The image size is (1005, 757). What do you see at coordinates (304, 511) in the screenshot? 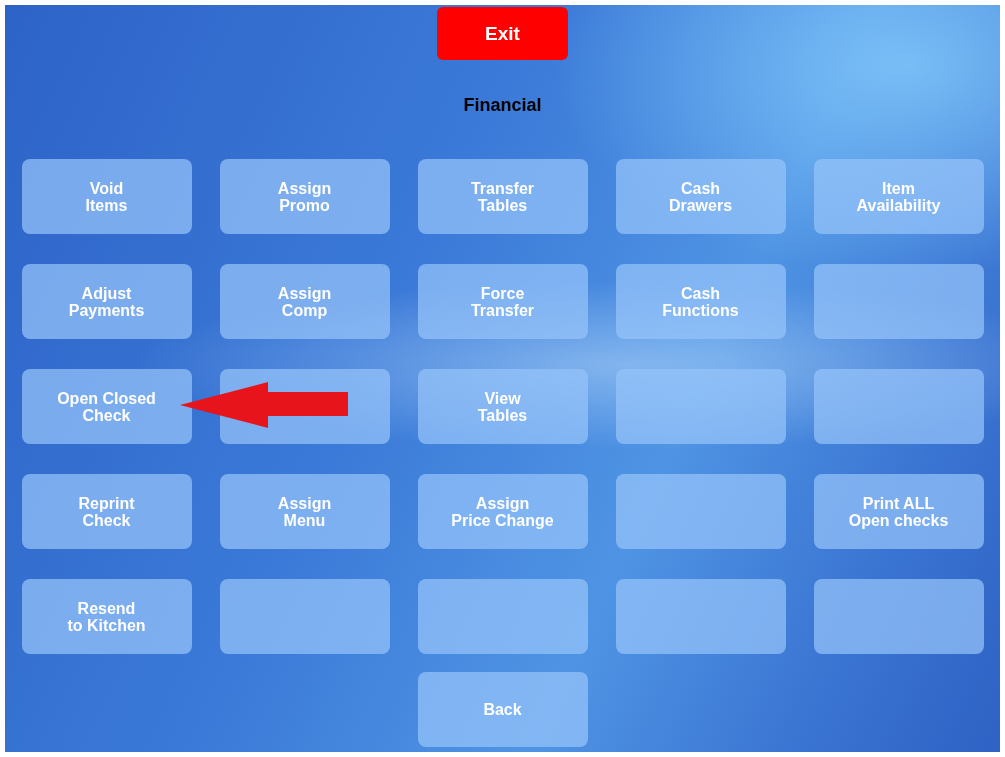
I see `function-button: Assign Menu` at bounding box center [304, 511].